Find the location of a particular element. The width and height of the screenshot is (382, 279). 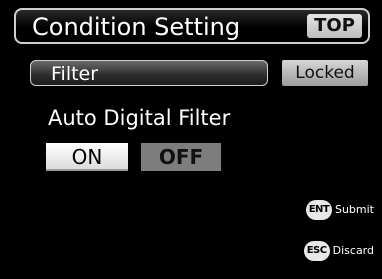

off-option-button: OFF is located at coordinates (181, 157).